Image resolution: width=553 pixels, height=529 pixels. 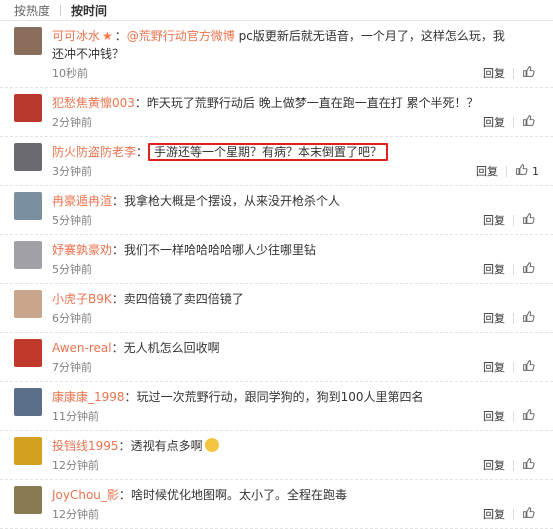 I want to click on highlighted-comment-text: 手游还等一个星期？有病？本末倒置了吧？, so click(x=268, y=152).